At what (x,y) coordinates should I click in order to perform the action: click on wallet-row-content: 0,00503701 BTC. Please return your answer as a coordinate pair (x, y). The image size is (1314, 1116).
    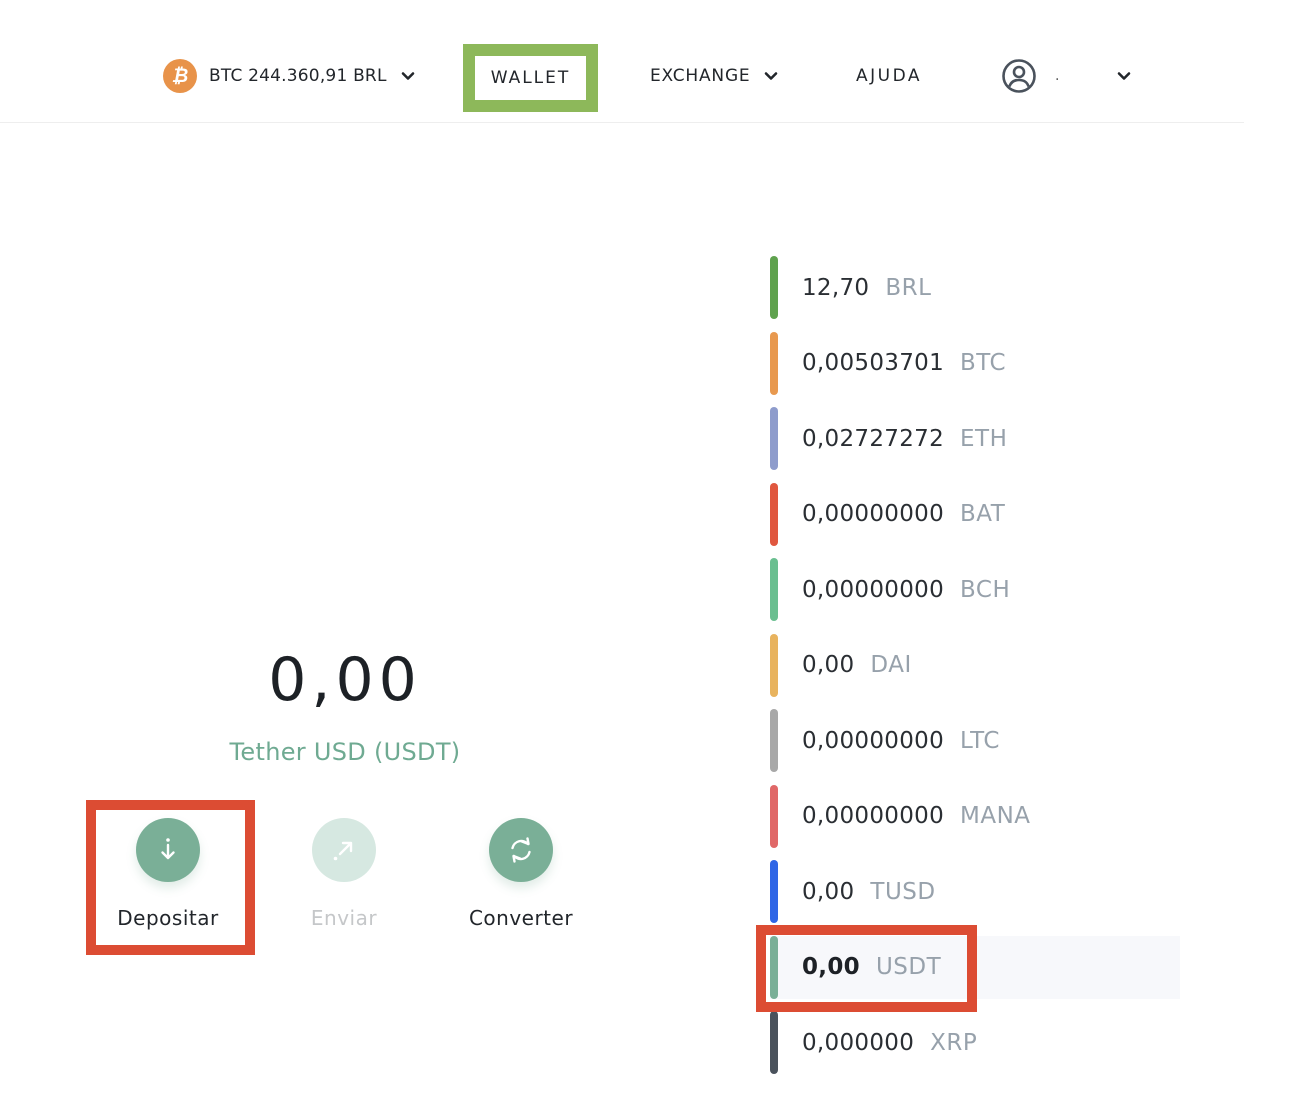
    Looking at the image, I should click on (888, 363).